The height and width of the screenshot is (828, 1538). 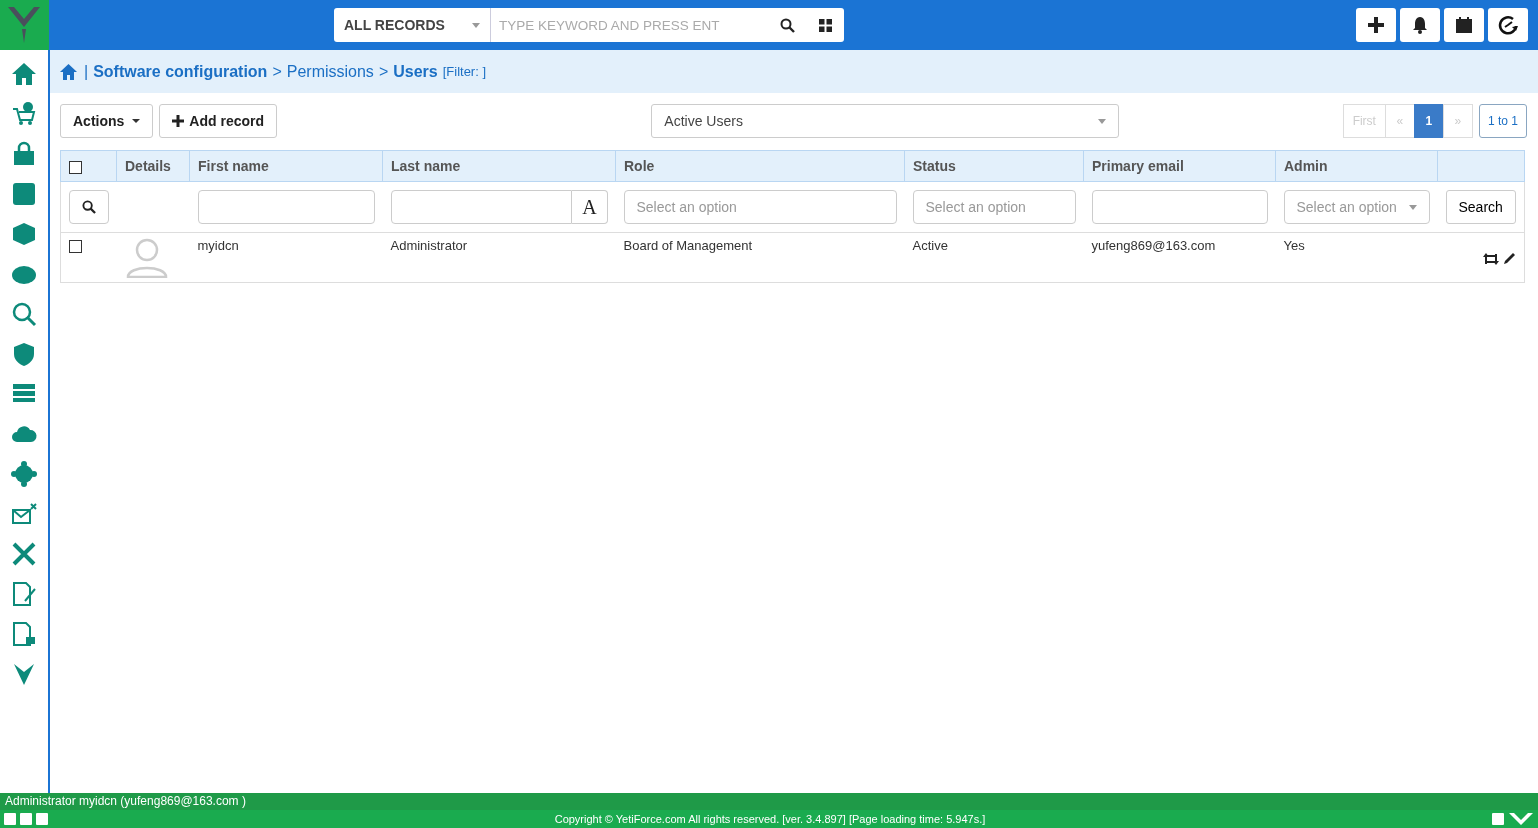 What do you see at coordinates (1428, 121) in the screenshot?
I see `page-button: 1` at bounding box center [1428, 121].